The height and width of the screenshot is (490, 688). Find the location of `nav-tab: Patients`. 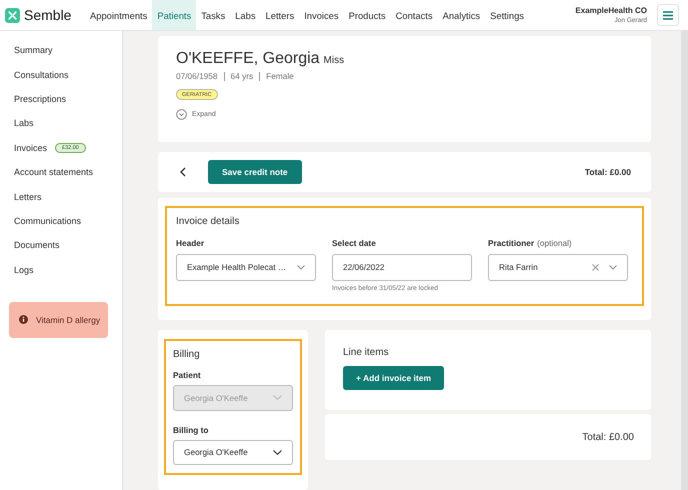

nav-tab: Patients is located at coordinates (174, 15).